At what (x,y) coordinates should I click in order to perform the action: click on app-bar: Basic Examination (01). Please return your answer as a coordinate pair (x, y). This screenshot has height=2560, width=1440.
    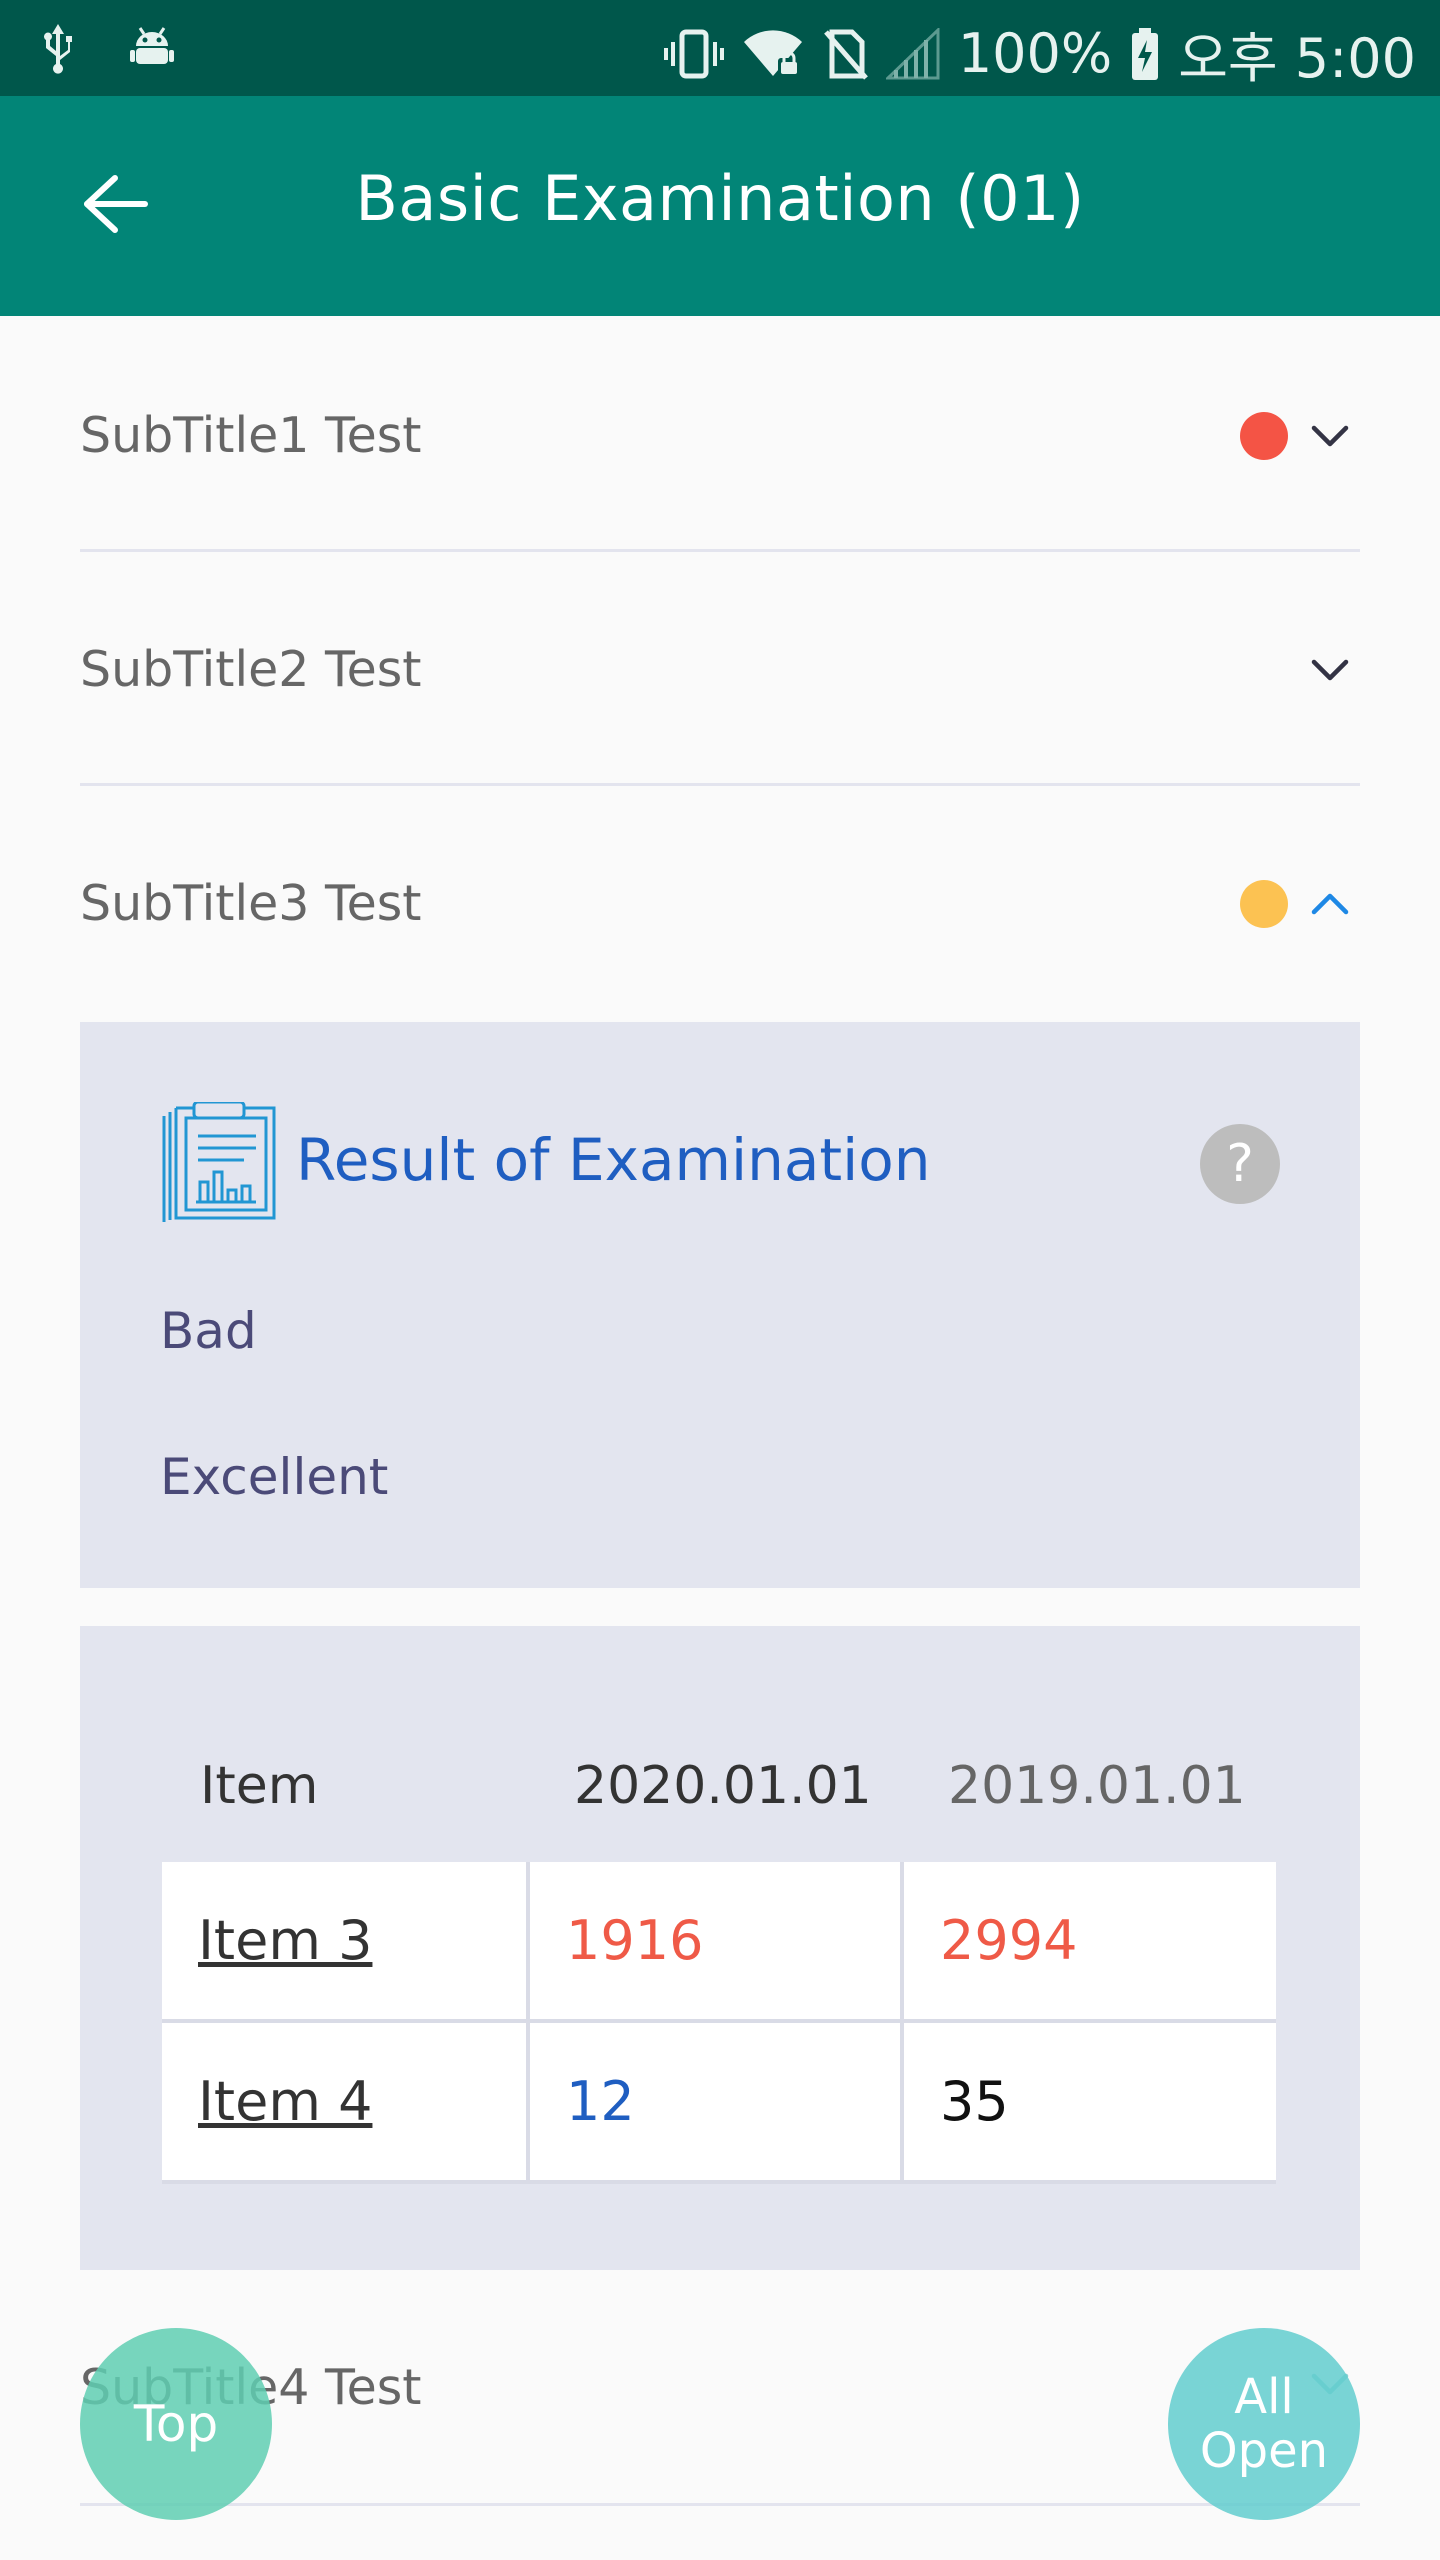
    Looking at the image, I should click on (720, 206).